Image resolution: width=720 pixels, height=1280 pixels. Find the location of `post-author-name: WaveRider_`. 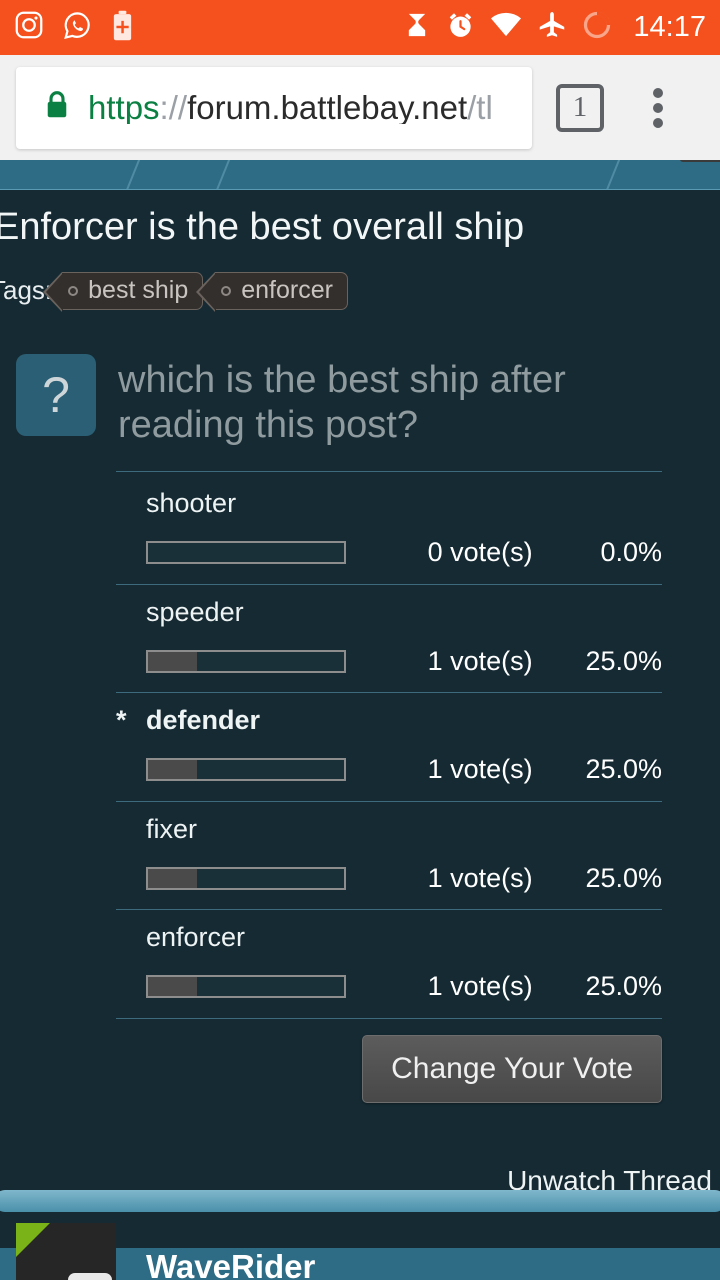

post-author-name: WaveRider_ is located at coordinates (240, 1264).